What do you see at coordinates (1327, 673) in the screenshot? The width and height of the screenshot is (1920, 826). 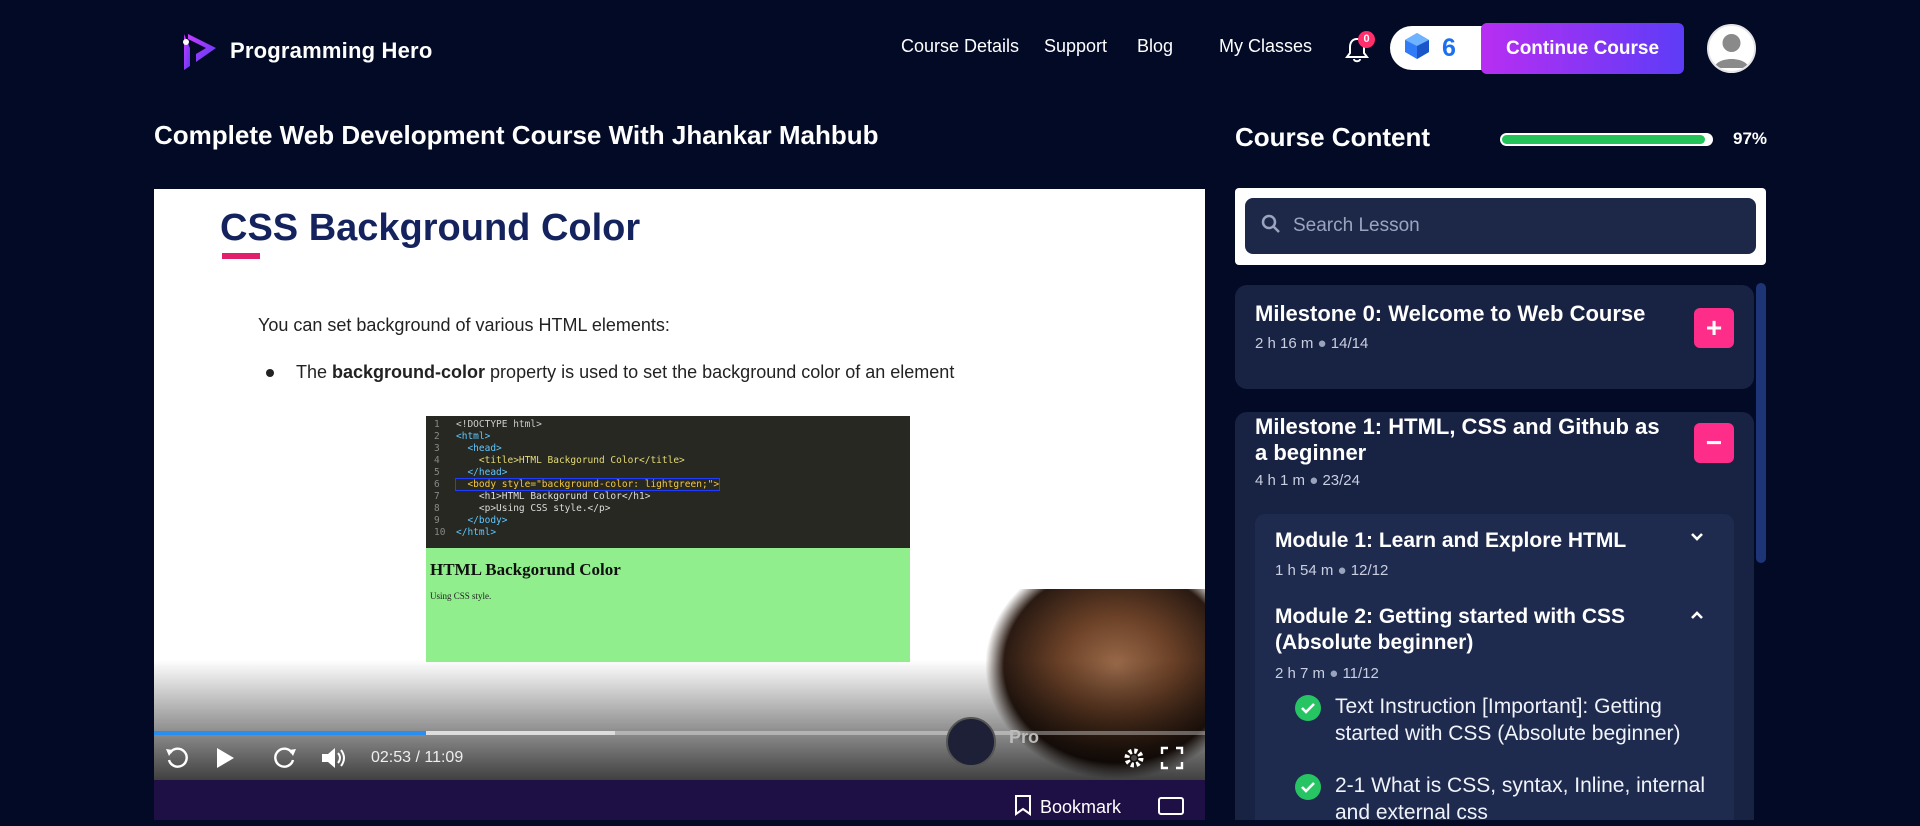 I see `module-meta: 2 h 7 m ● 11/12` at bounding box center [1327, 673].